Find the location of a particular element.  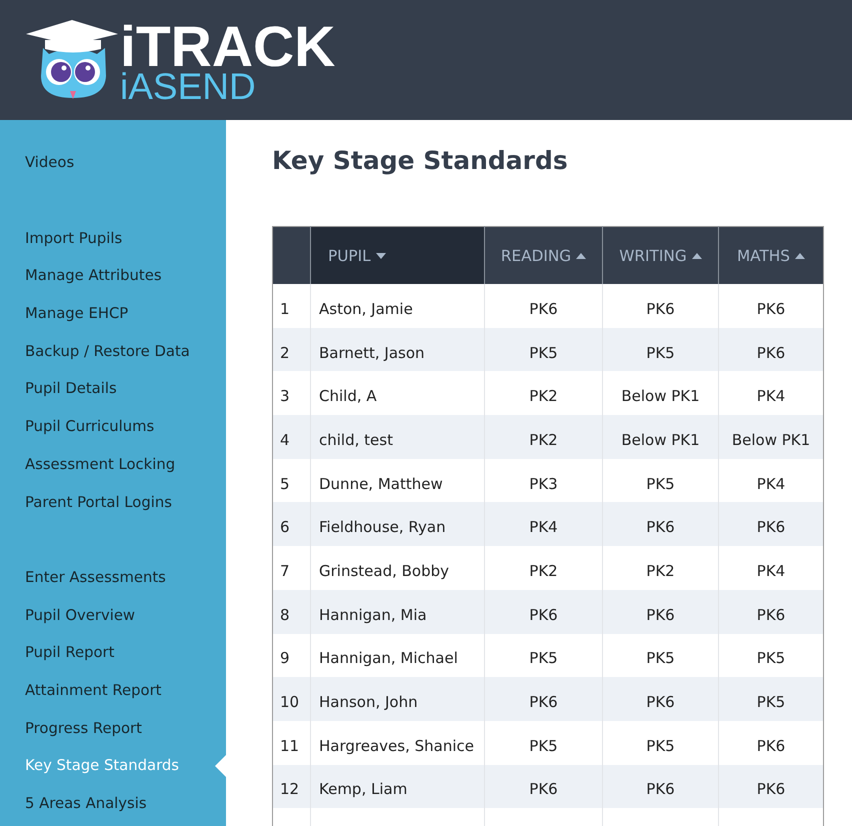

nav-link: Videos is located at coordinates (113, 163).